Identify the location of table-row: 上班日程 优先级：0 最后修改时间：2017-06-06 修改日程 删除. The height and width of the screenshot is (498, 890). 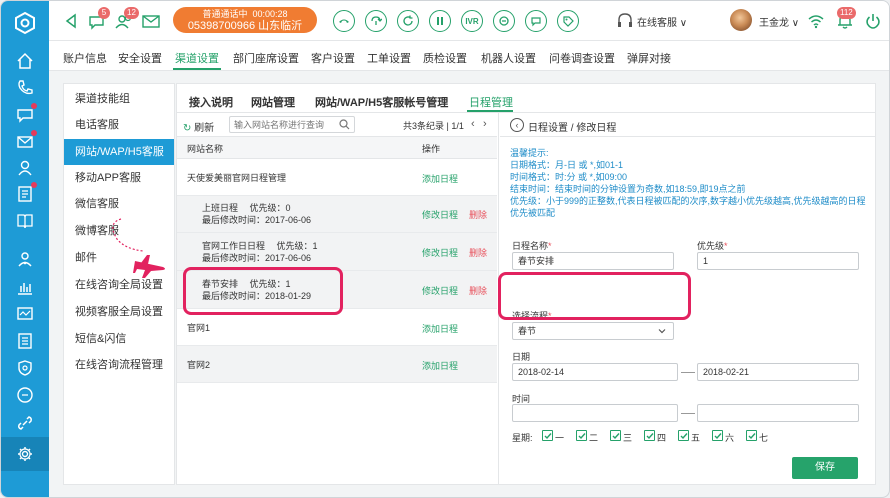
(337, 214).